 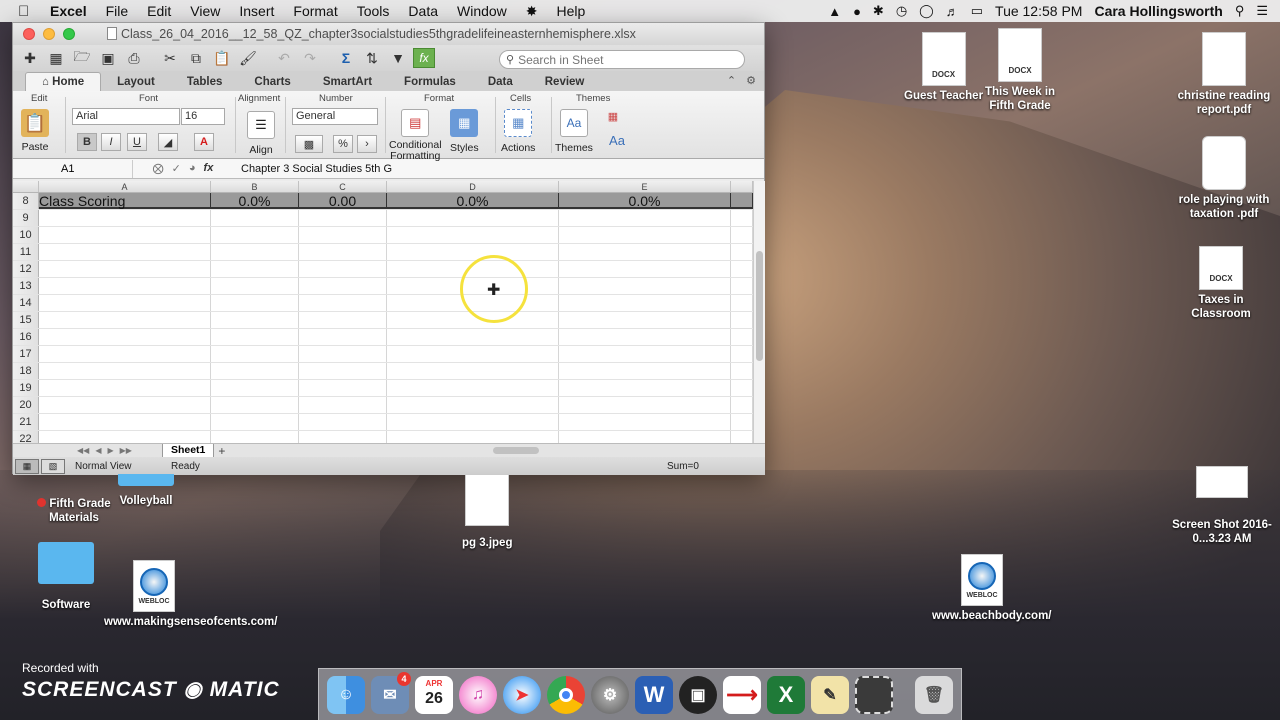 What do you see at coordinates (857, 11) in the screenshot?
I see `screencast-icon: ●` at bounding box center [857, 11].